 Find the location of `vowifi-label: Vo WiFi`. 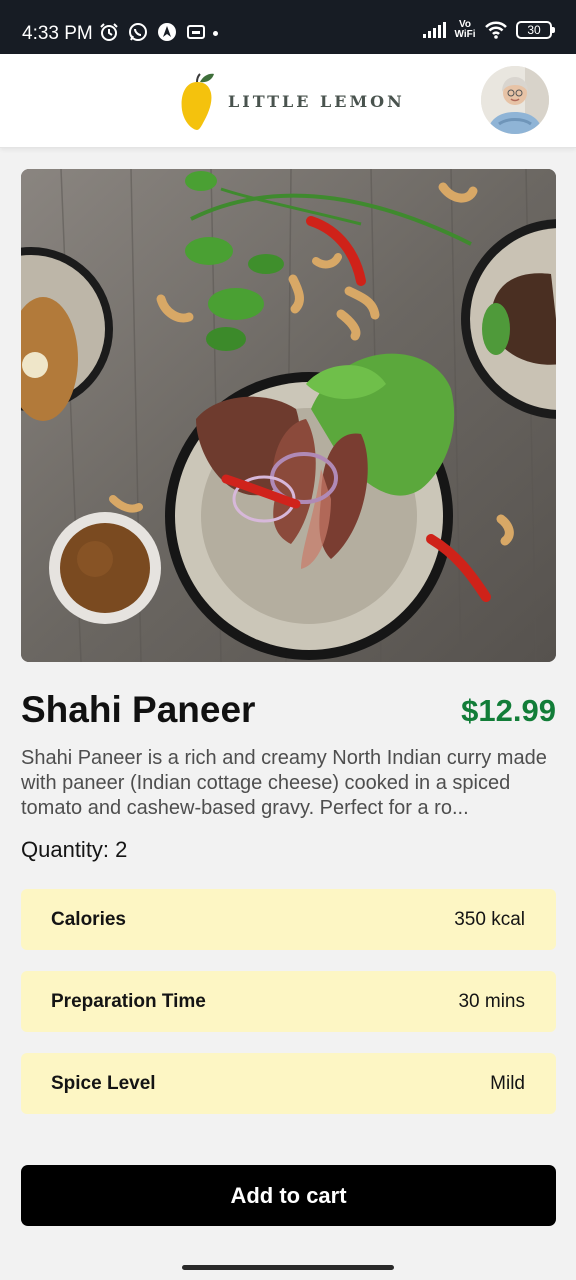

vowifi-label: Vo WiFi is located at coordinates (465, 29).